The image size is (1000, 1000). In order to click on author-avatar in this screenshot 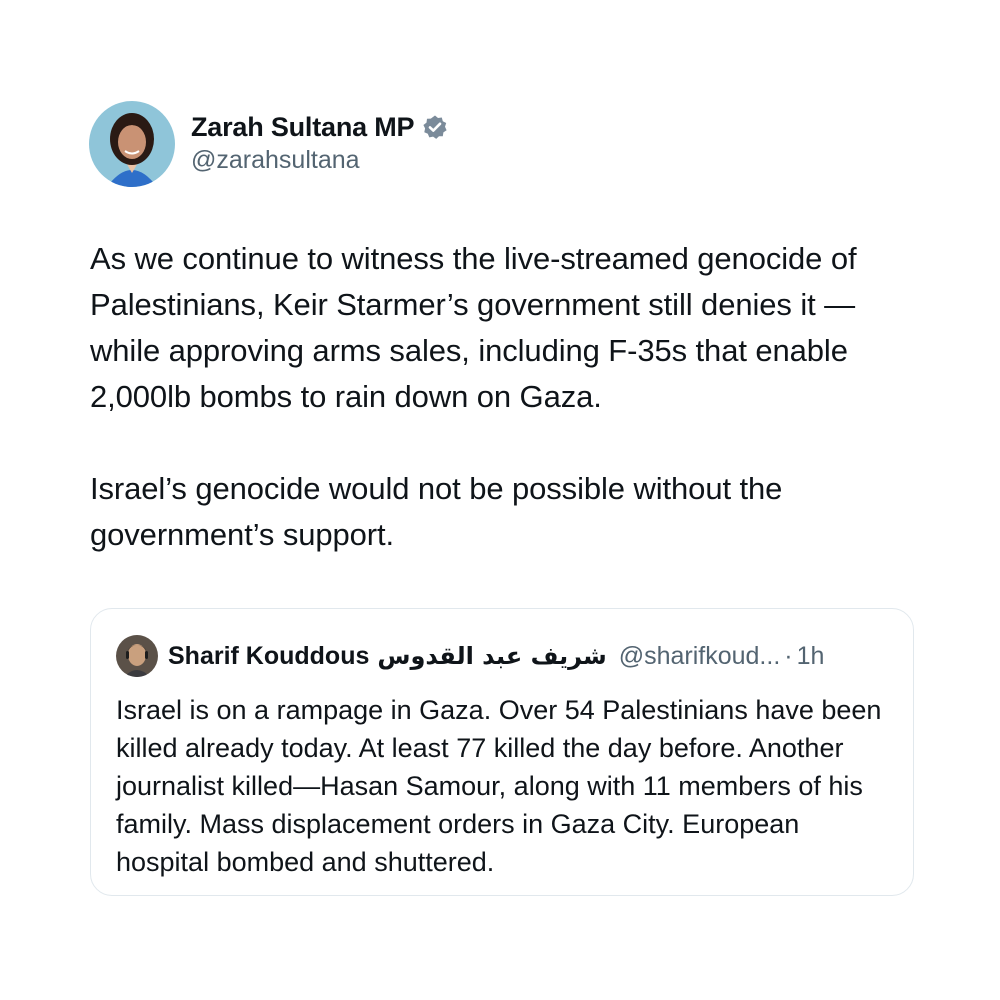, I will do `click(132, 144)`.